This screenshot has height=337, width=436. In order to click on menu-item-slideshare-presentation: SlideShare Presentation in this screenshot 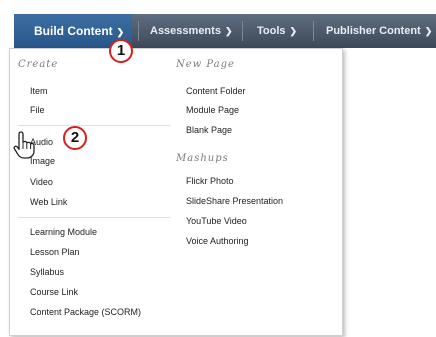, I will do `click(234, 201)`.